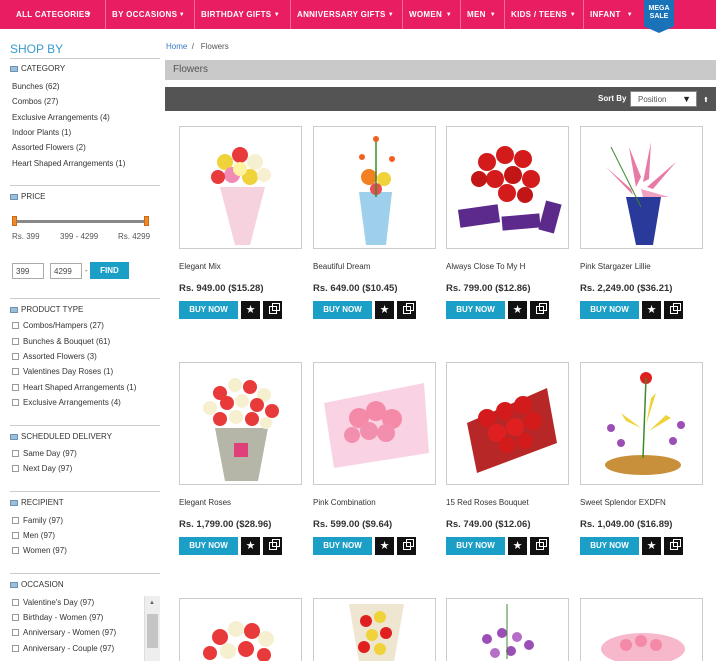  Describe the element at coordinates (49, 147) in the screenshot. I see `category-link: Assorted Flowers (2)` at that location.